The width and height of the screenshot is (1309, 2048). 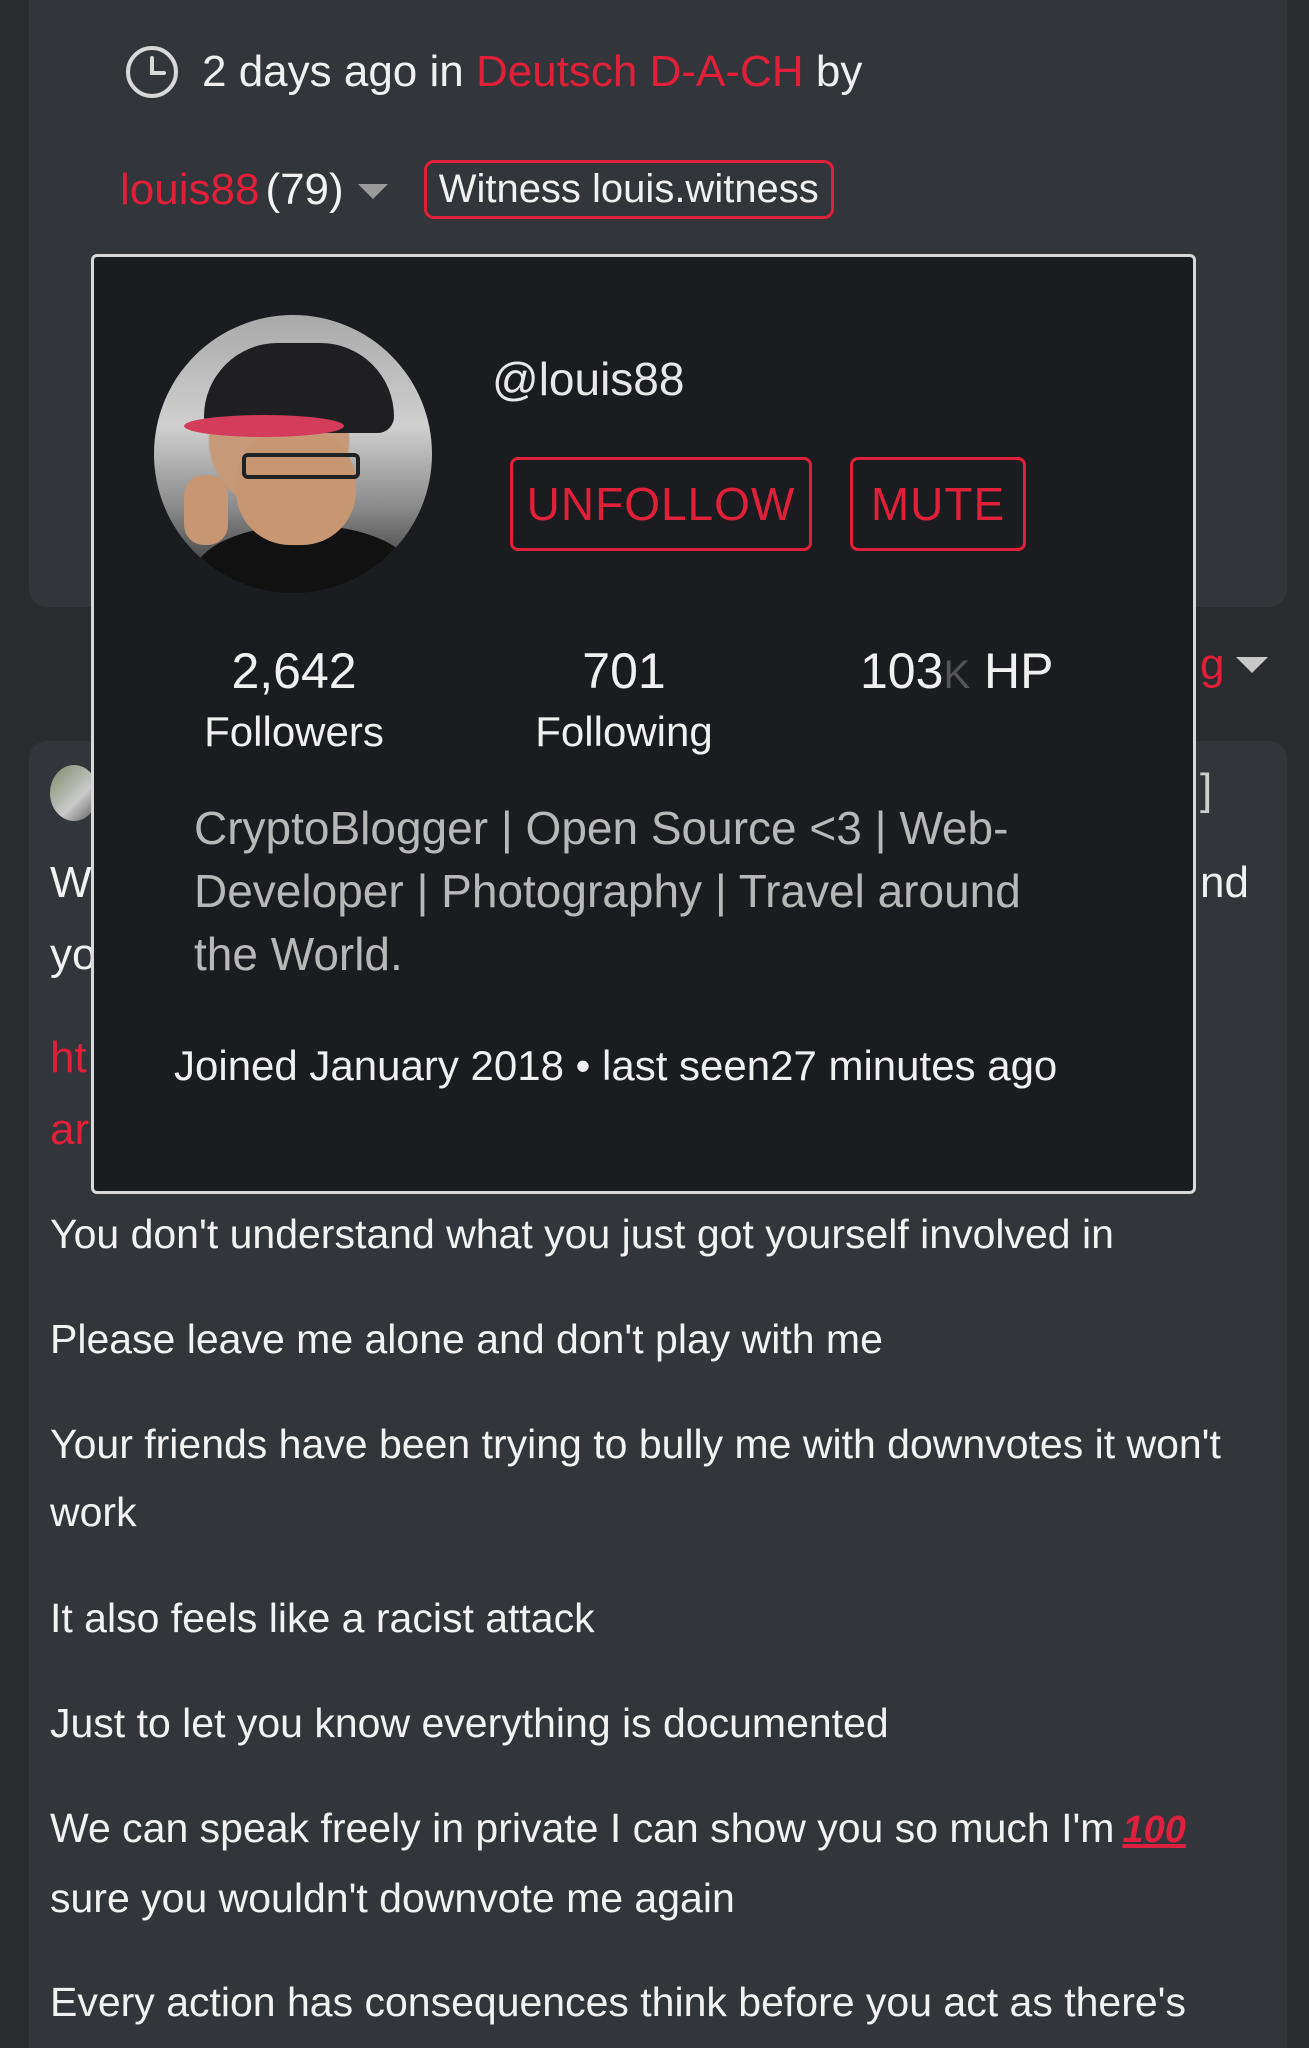 What do you see at coordinates (628, 189) in the screenshot?
I see `witness-badge: Witness louis.witness` at bounding box center [628, 189].